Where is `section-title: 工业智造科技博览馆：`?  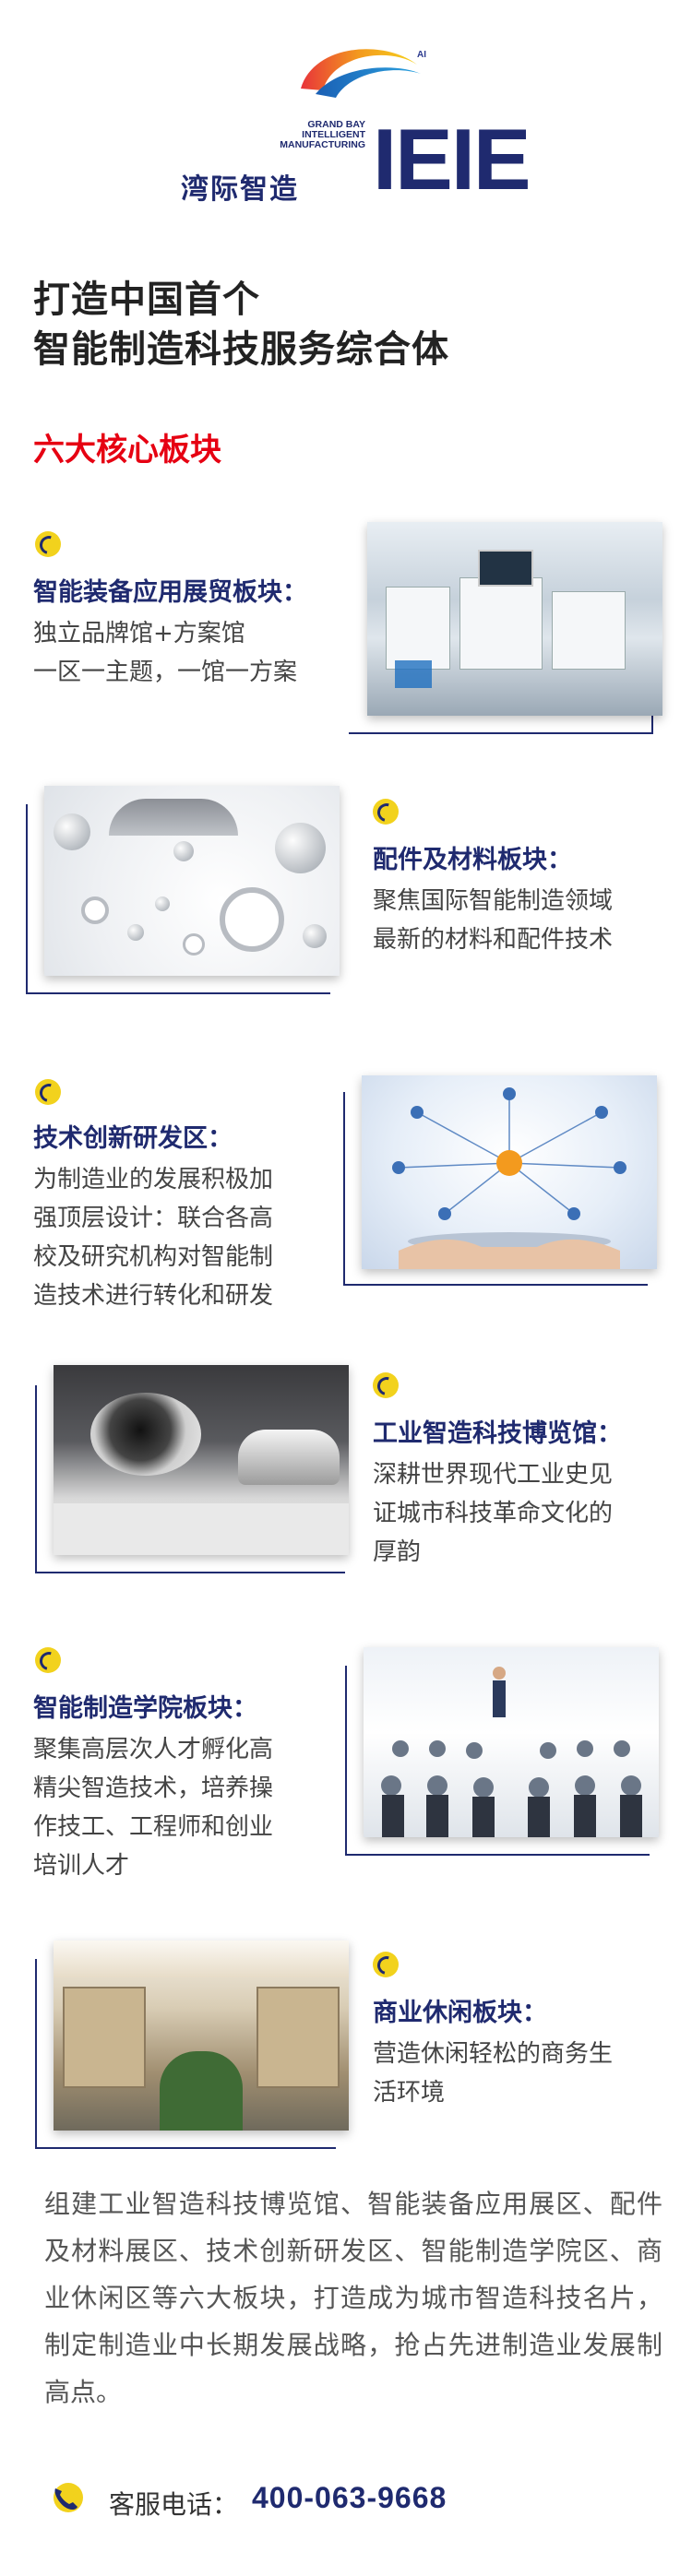
section-title: 工业智造科技博览馆： is located at coordinates (497, 1433).